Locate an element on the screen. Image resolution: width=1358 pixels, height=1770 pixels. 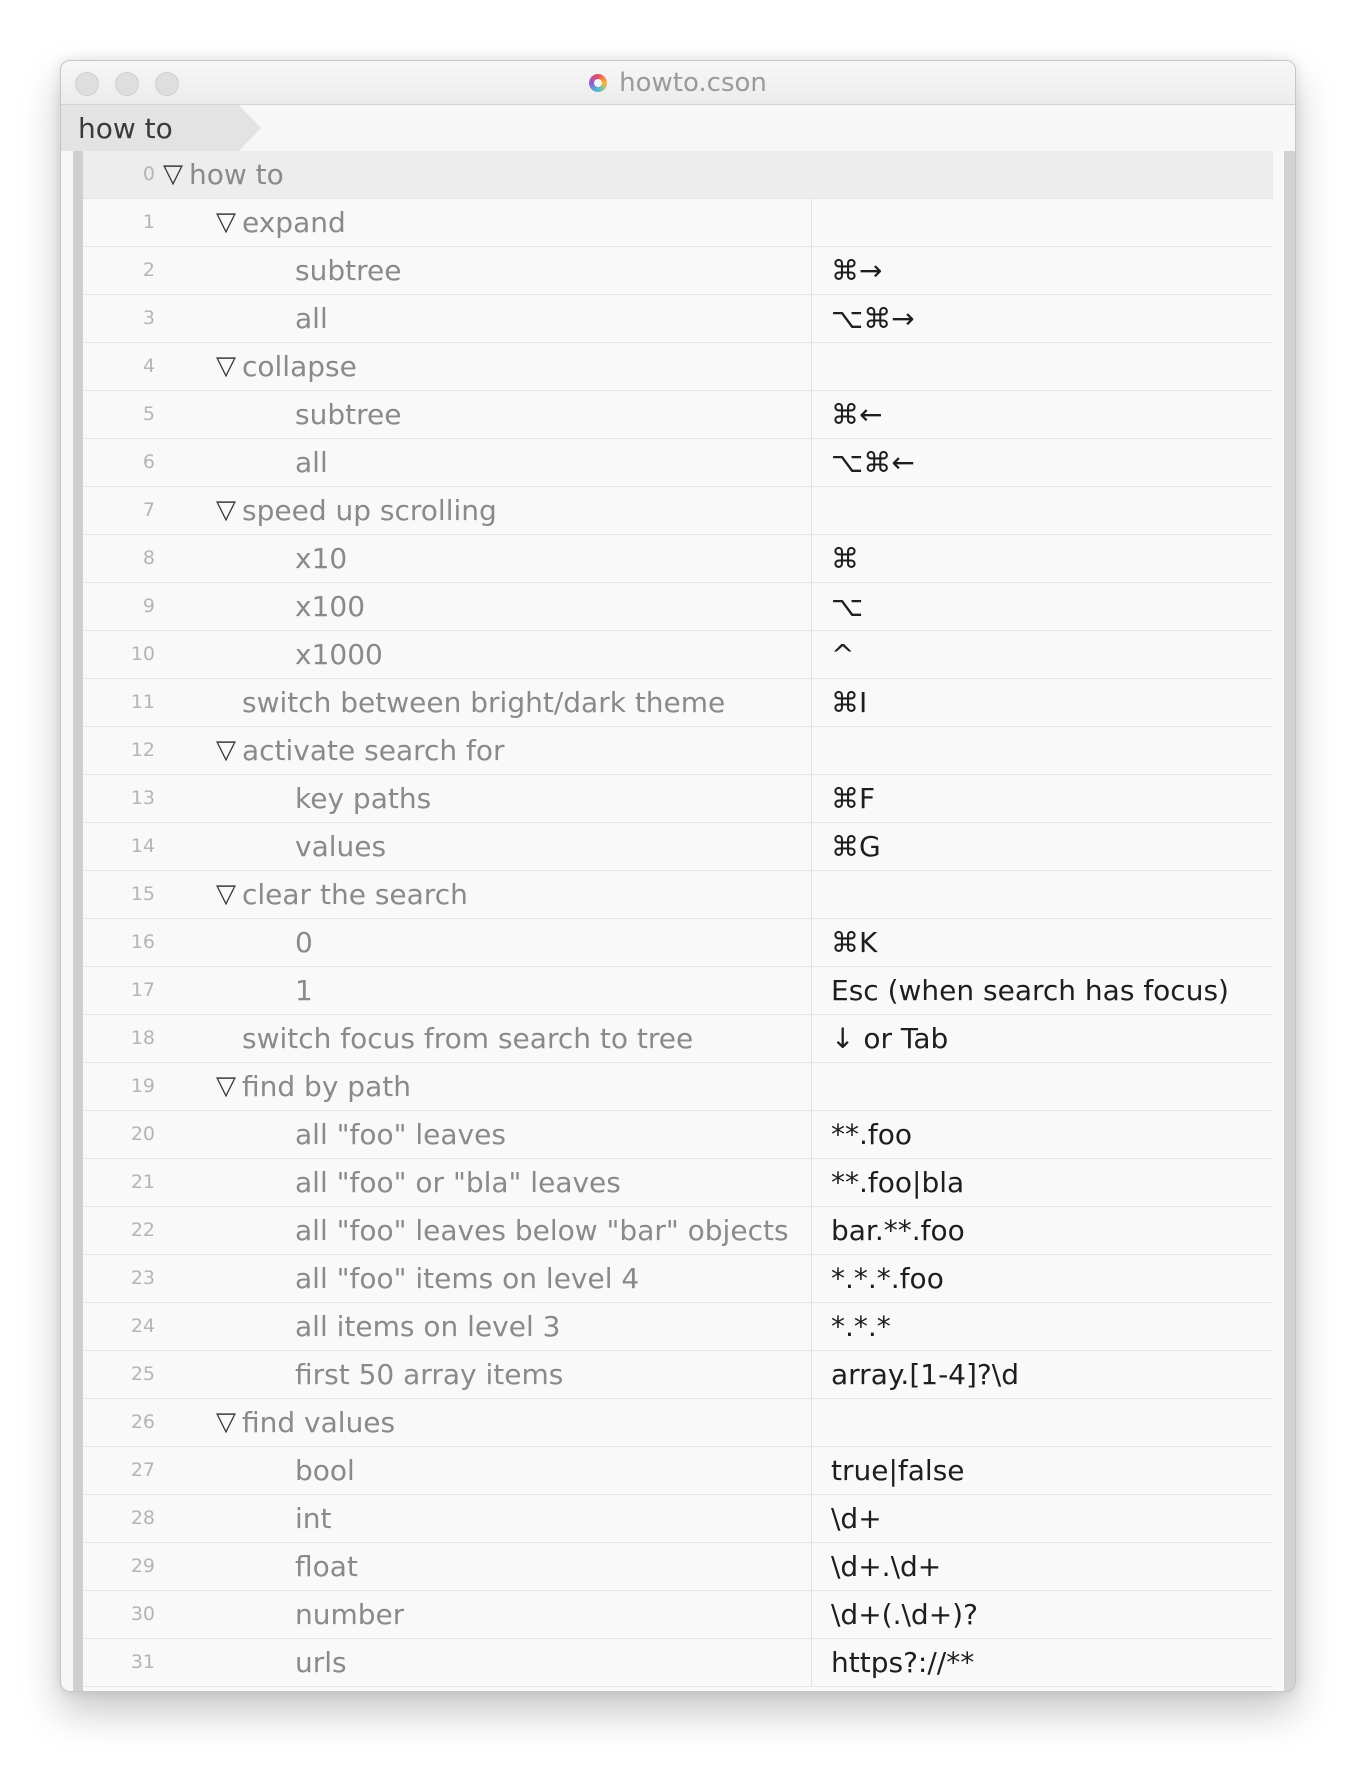
value-cell: \d+.\d+ is located at coordinates (1051, 1566).